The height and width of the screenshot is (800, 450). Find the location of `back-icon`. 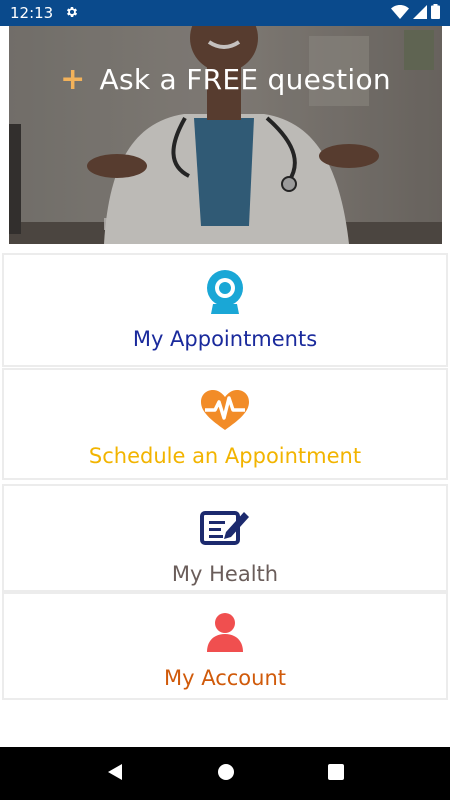

back-icon is located at coordinates (115, 774).